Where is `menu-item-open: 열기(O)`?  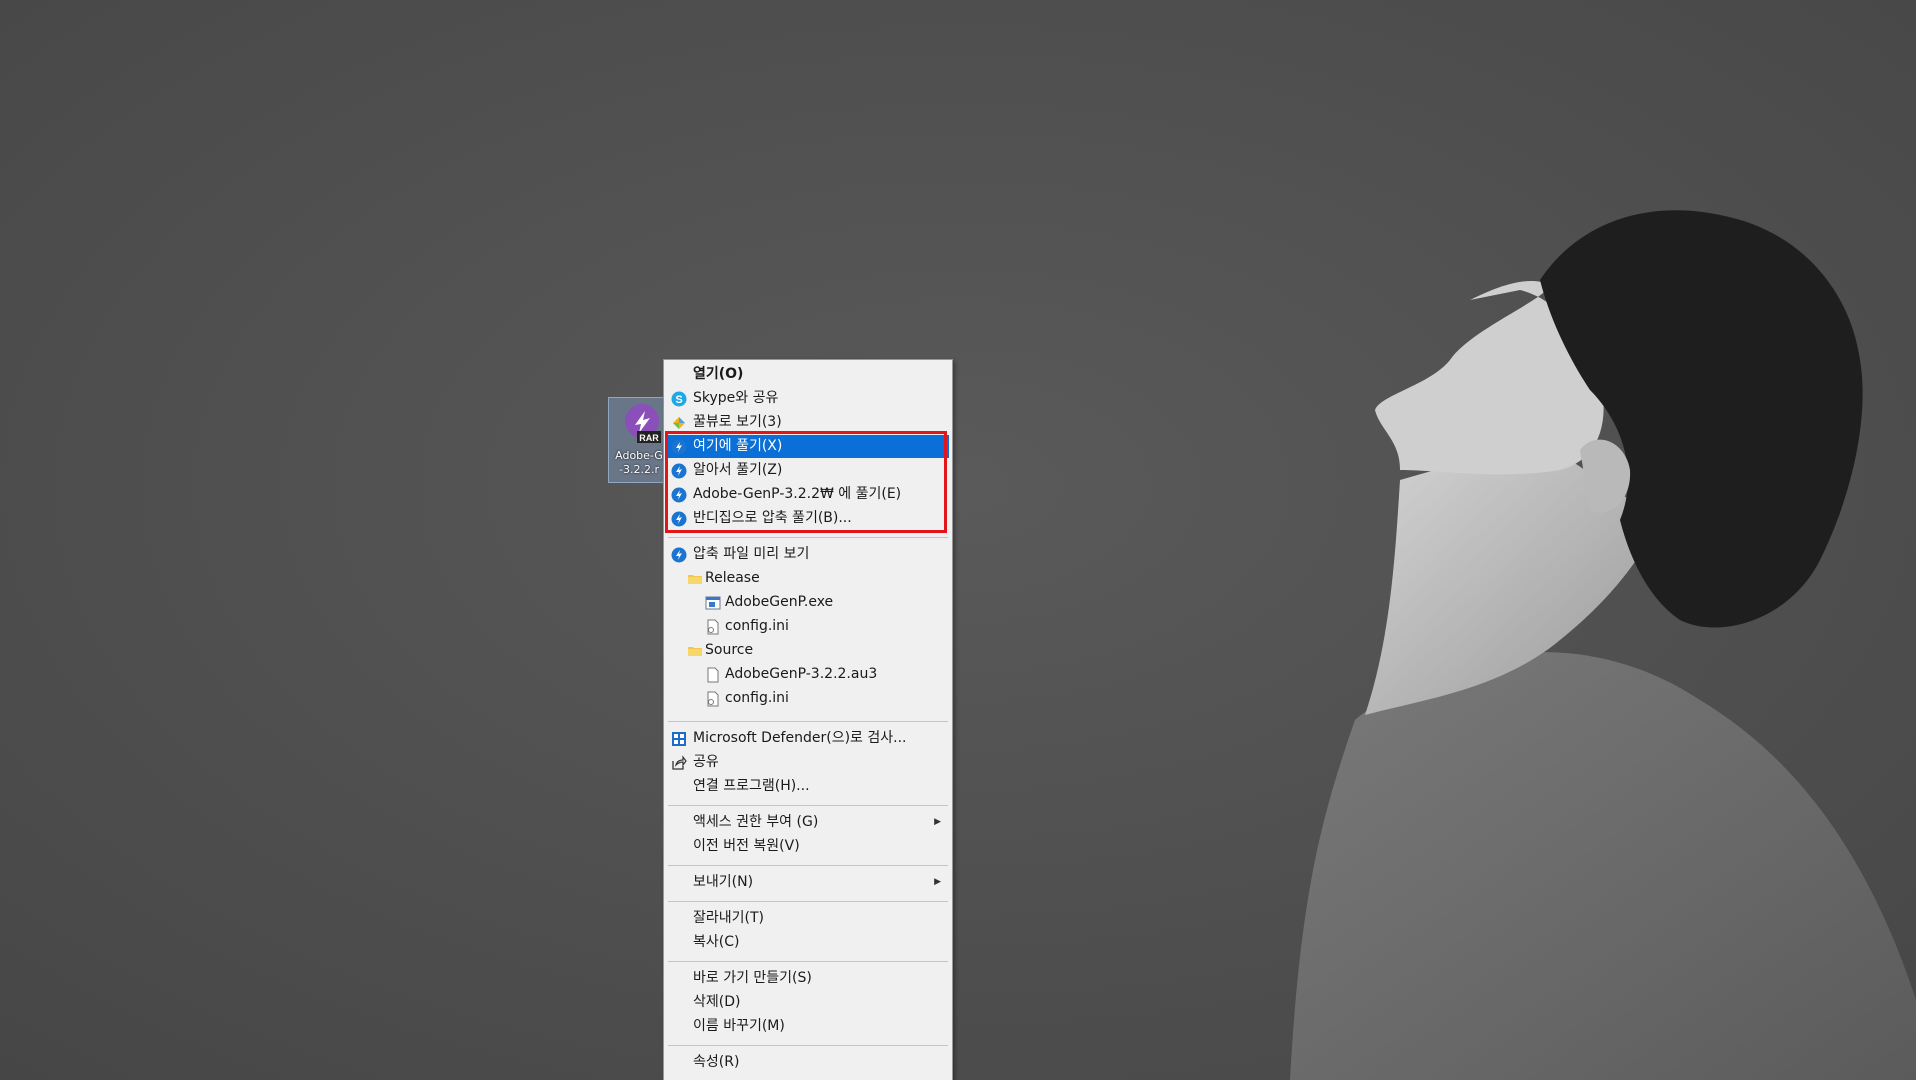
menu-item-open: 열기(O) is located at coordinates (808, 374).